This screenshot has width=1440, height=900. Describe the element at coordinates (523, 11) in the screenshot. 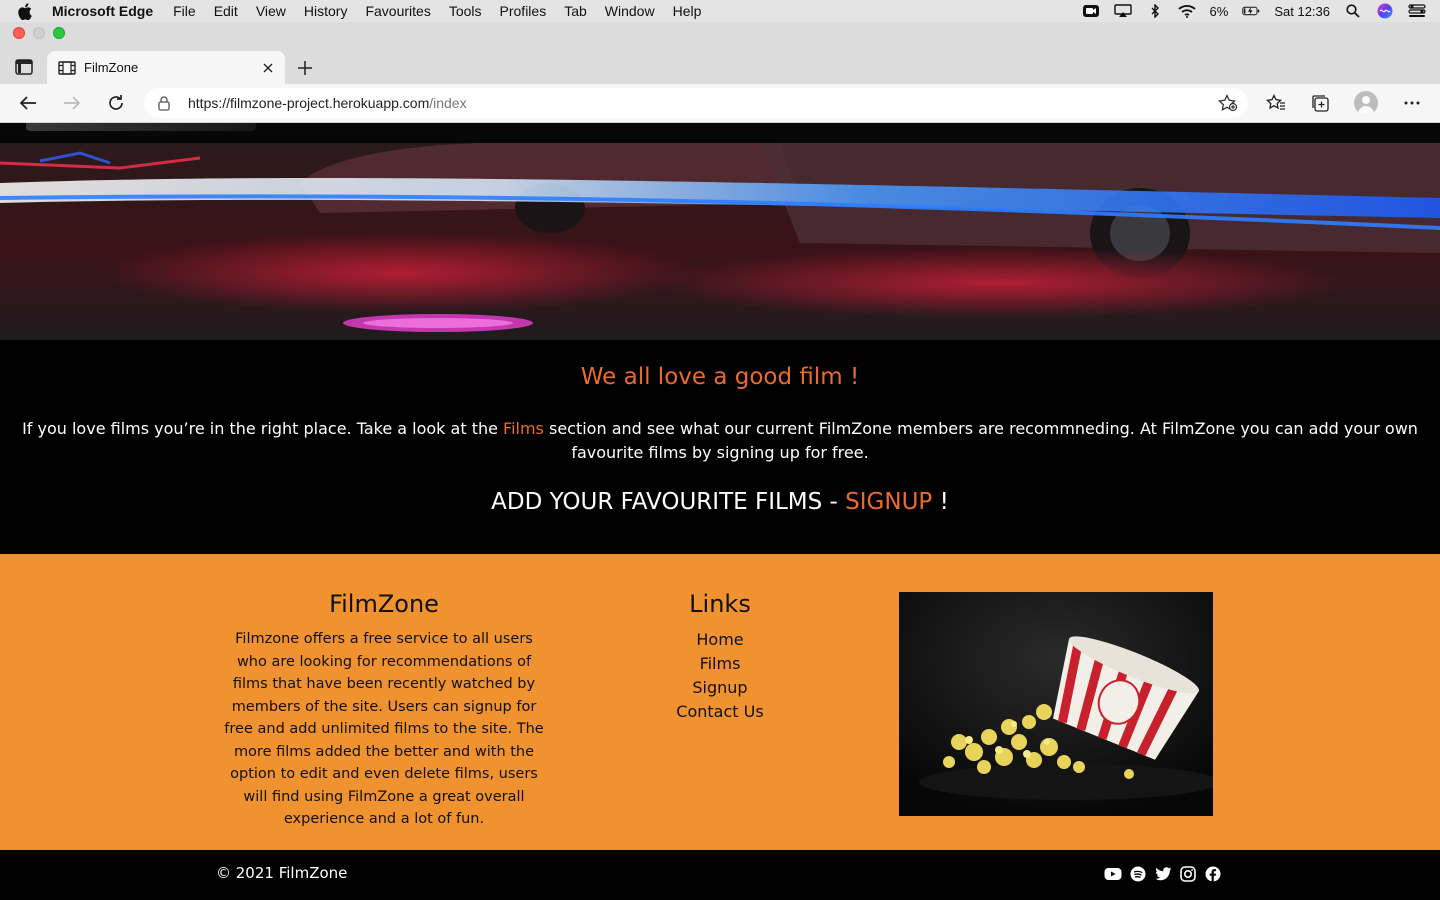

I see `menu-profiles: Profiles` at that location.